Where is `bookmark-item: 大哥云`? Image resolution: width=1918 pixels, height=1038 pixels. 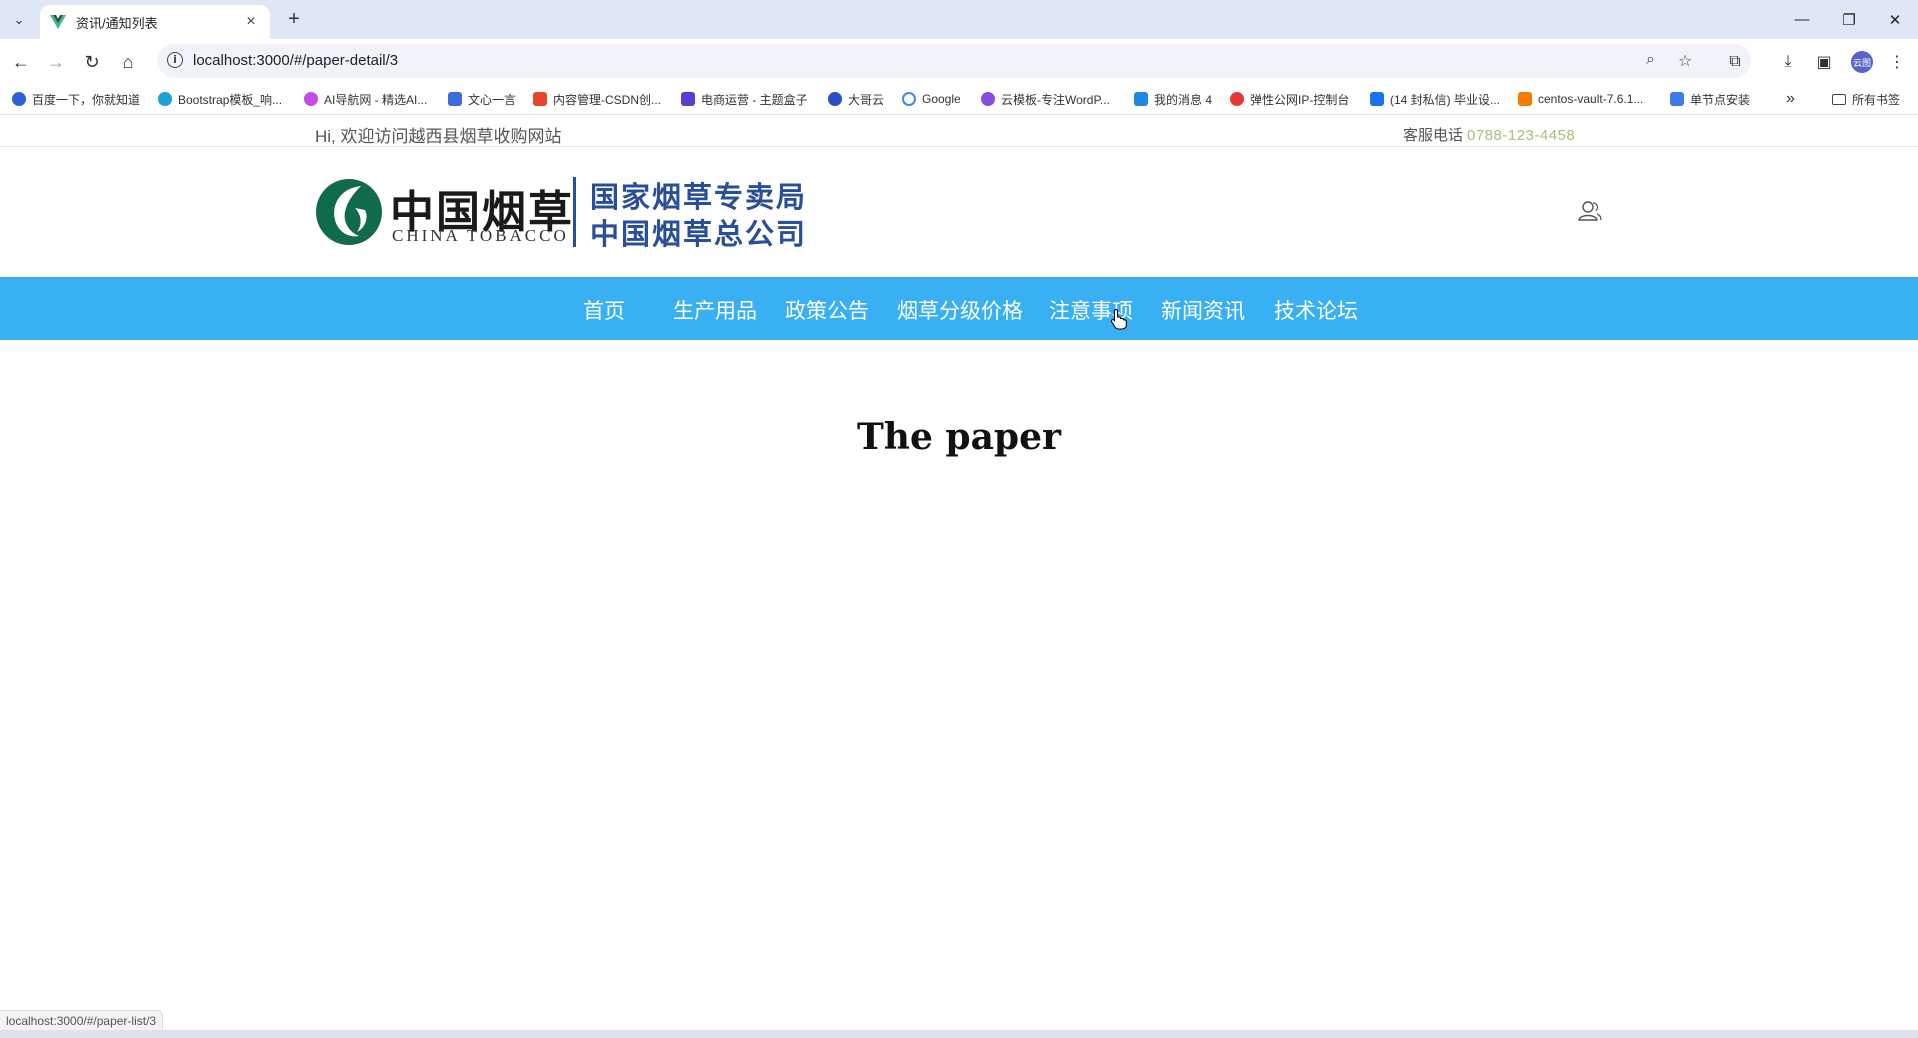
bookmark-item: 大哥云 is located at coordinates (856, 99).